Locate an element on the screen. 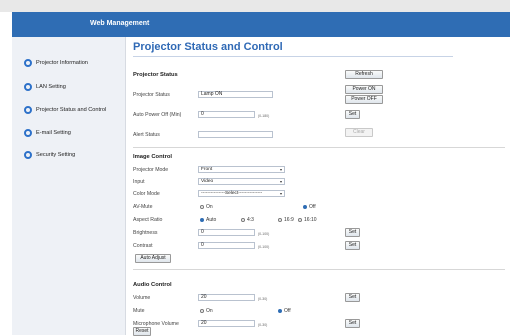  aspect-auto-label: Auto is located at coordinates (211, 220).